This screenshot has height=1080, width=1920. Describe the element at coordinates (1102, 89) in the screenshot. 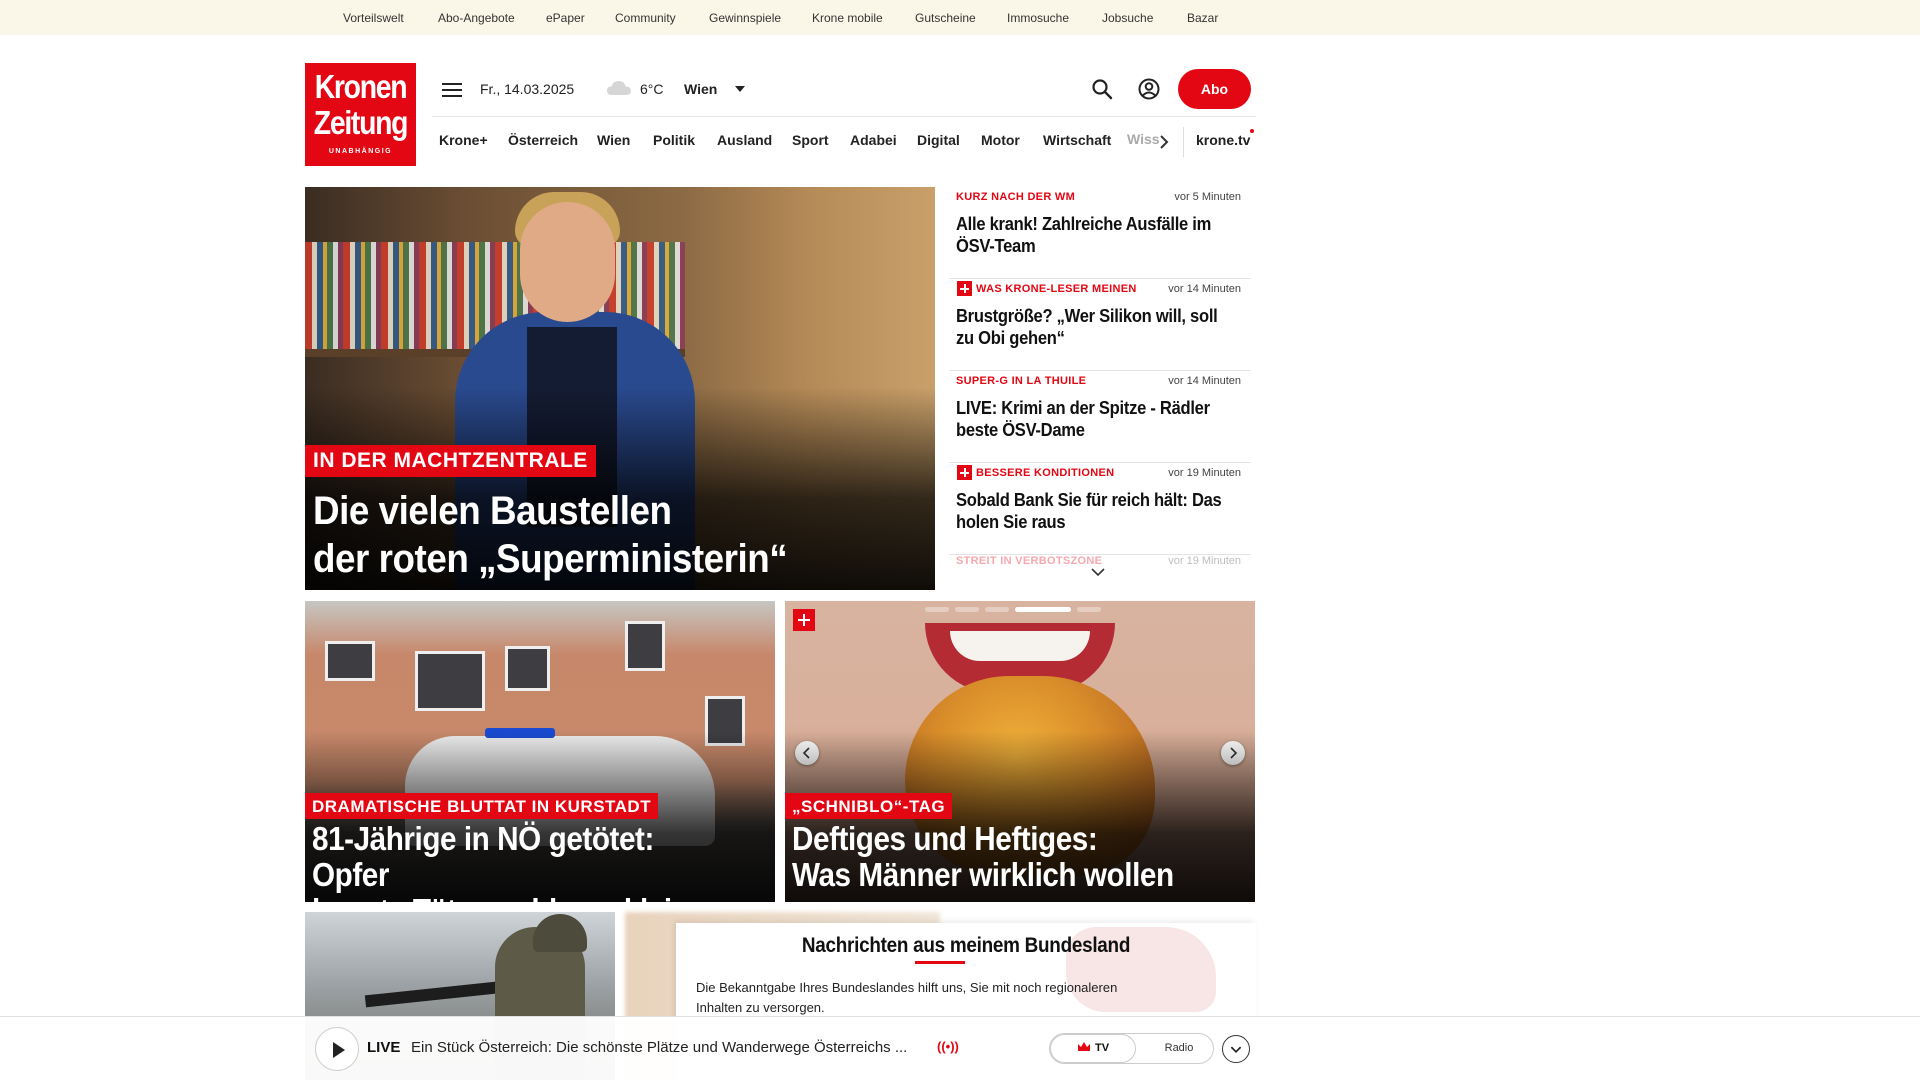

I see `search-icon` at that location.